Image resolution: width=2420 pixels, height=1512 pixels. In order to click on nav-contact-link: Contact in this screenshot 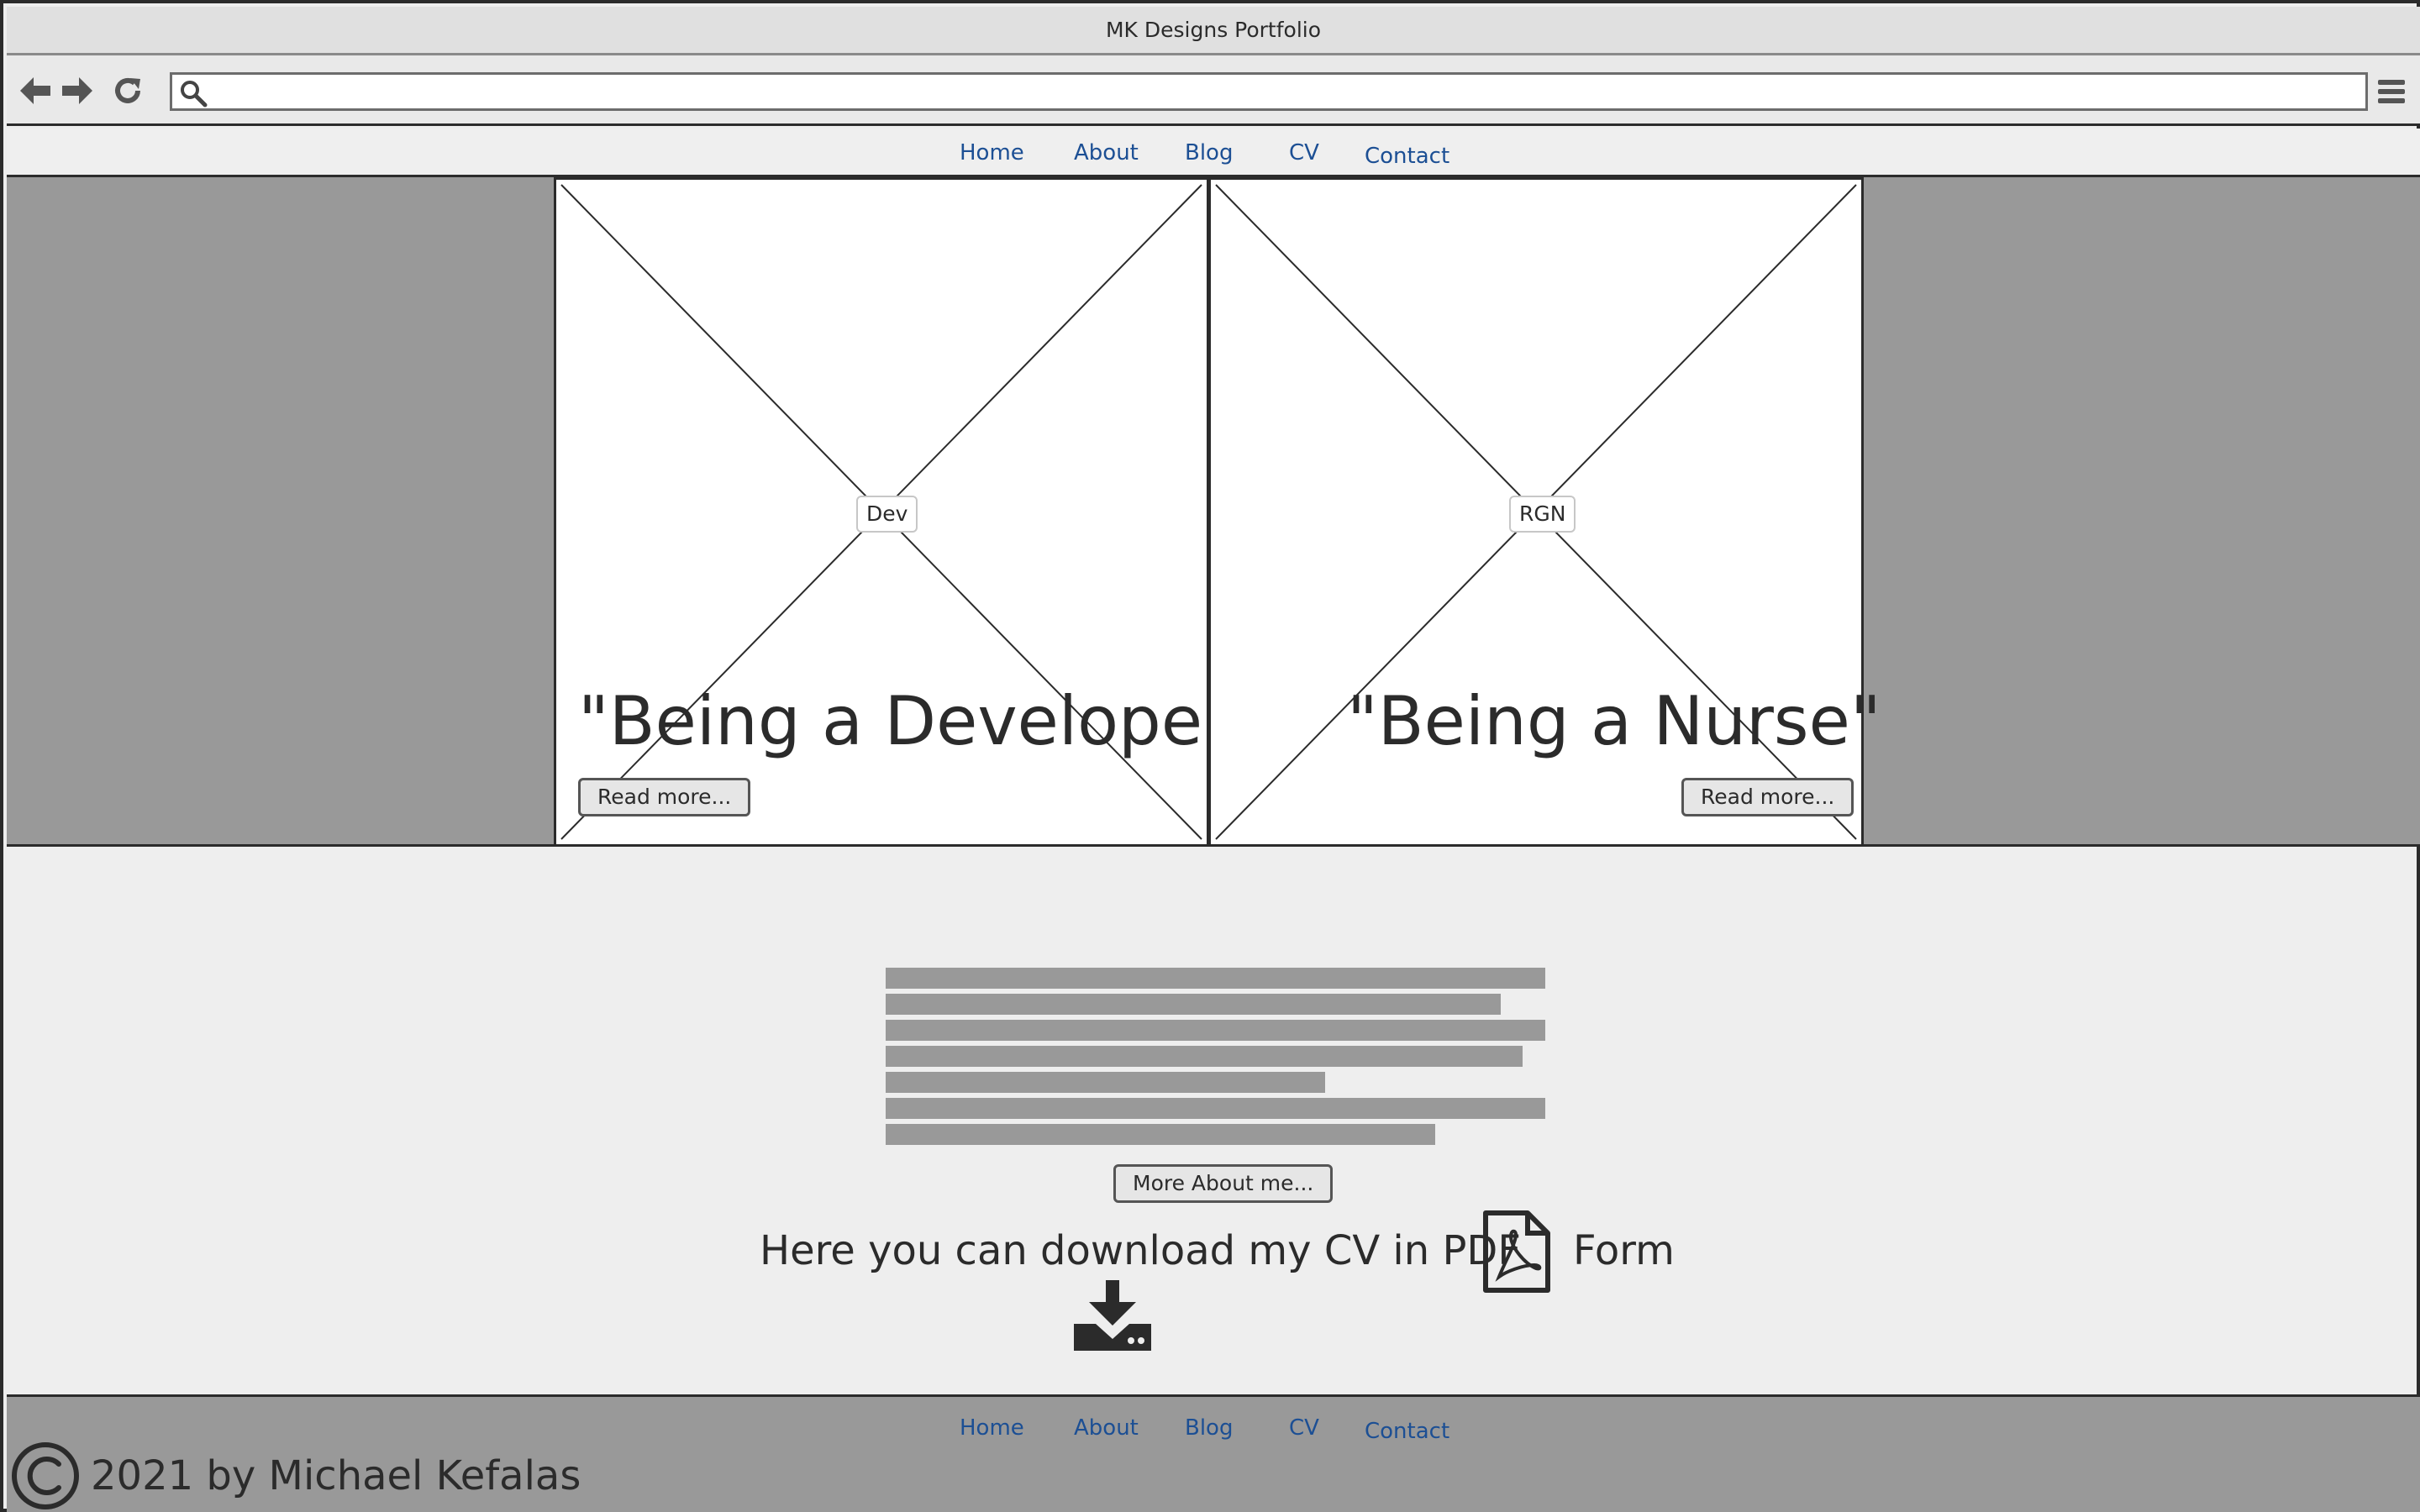, I will do `click(1407, 156)`.